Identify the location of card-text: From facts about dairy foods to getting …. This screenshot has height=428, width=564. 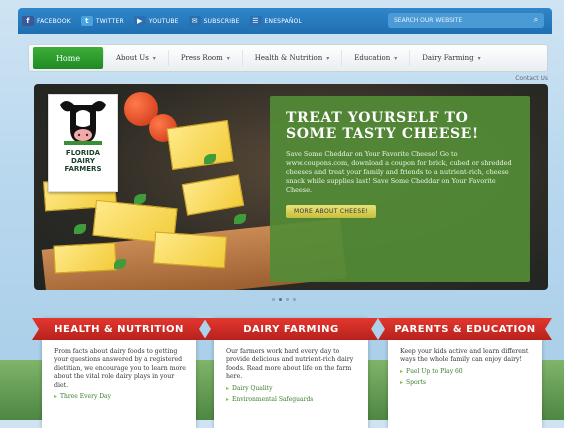
(120, 368).